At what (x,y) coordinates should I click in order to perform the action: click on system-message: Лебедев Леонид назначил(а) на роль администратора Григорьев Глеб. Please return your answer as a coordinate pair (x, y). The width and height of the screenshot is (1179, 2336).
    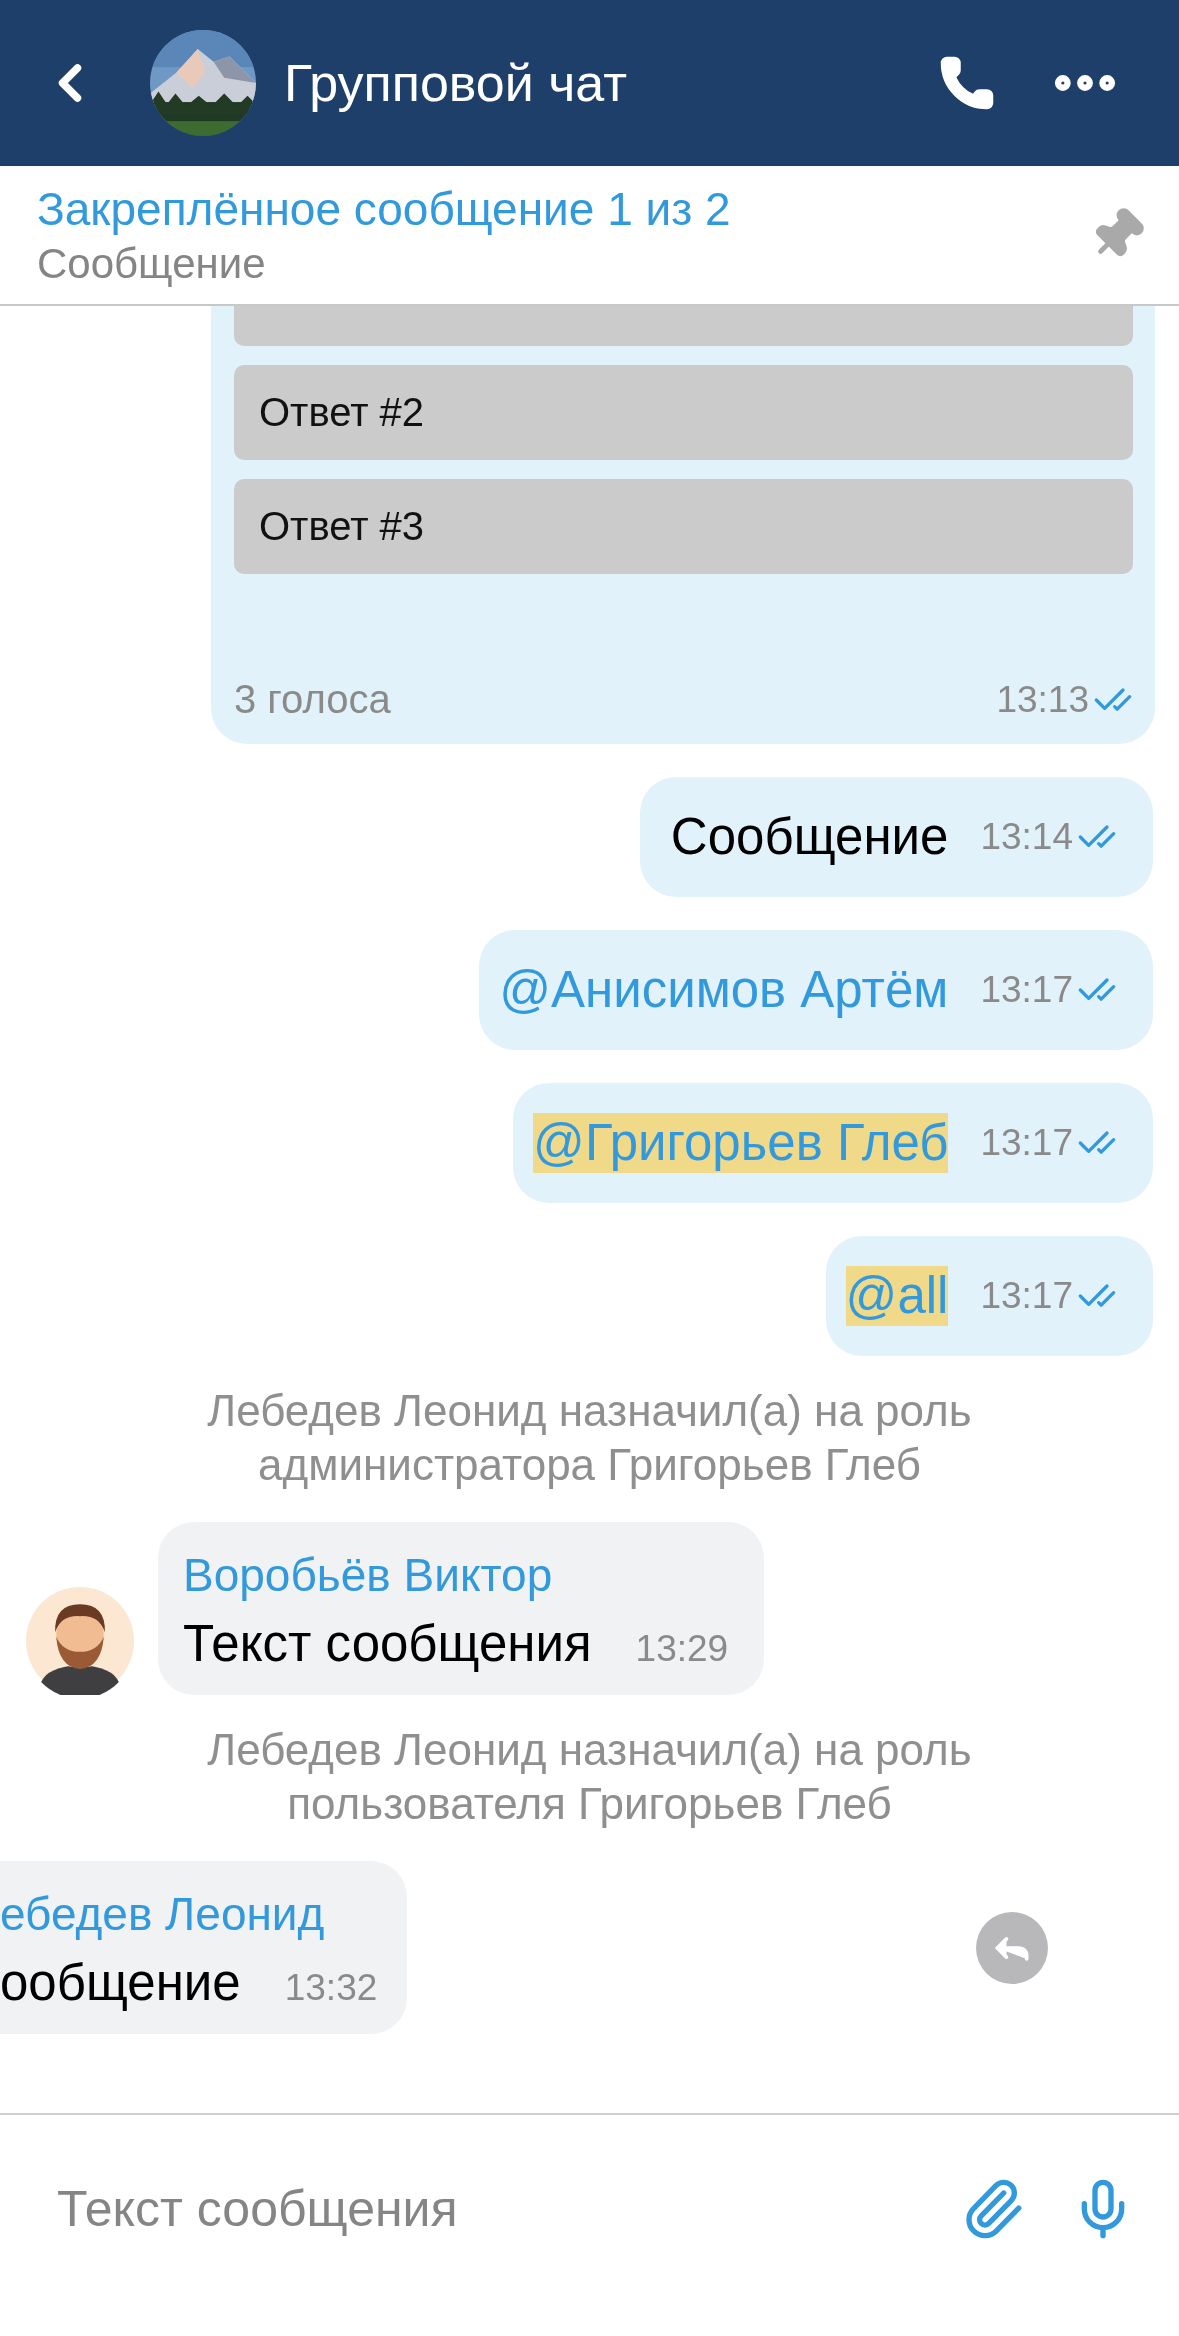
    Looking at the image, I should click on (589, 1438).